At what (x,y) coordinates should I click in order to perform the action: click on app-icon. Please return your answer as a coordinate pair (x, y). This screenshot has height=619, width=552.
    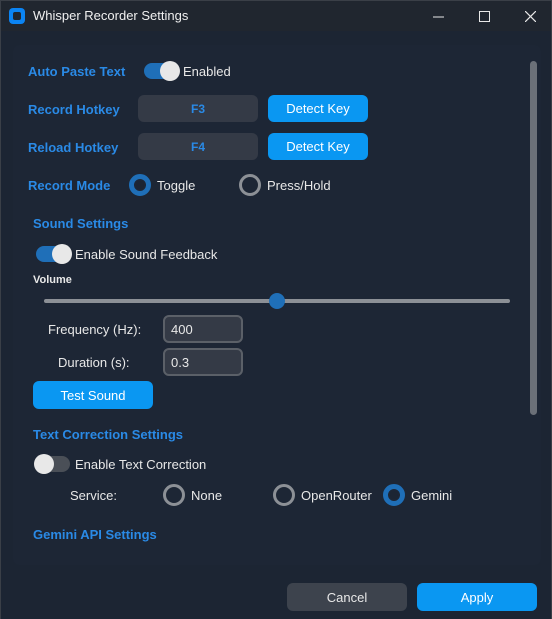
    Looking at the image, I should click on (17, 16).